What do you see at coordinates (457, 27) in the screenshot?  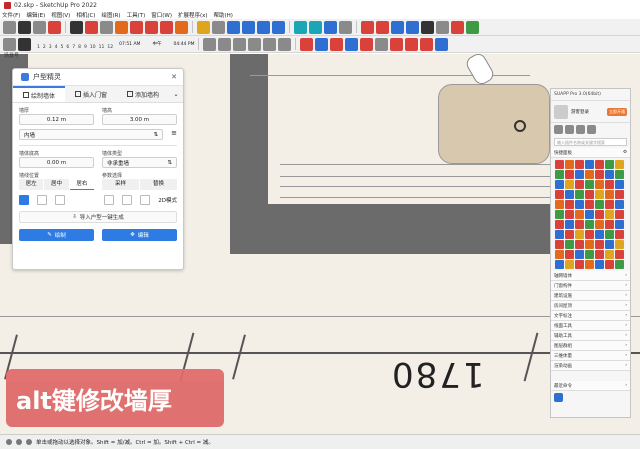 I see `styles-icon` at bounding box center [457, 27].